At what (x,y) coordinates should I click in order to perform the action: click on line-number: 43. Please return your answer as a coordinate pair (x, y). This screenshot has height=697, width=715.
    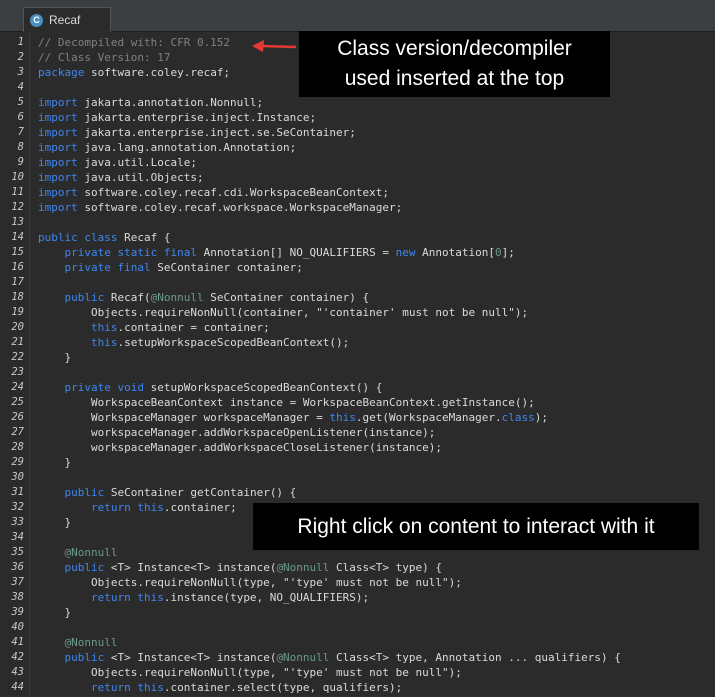
    Looking at the image, I should click on (17, 672).